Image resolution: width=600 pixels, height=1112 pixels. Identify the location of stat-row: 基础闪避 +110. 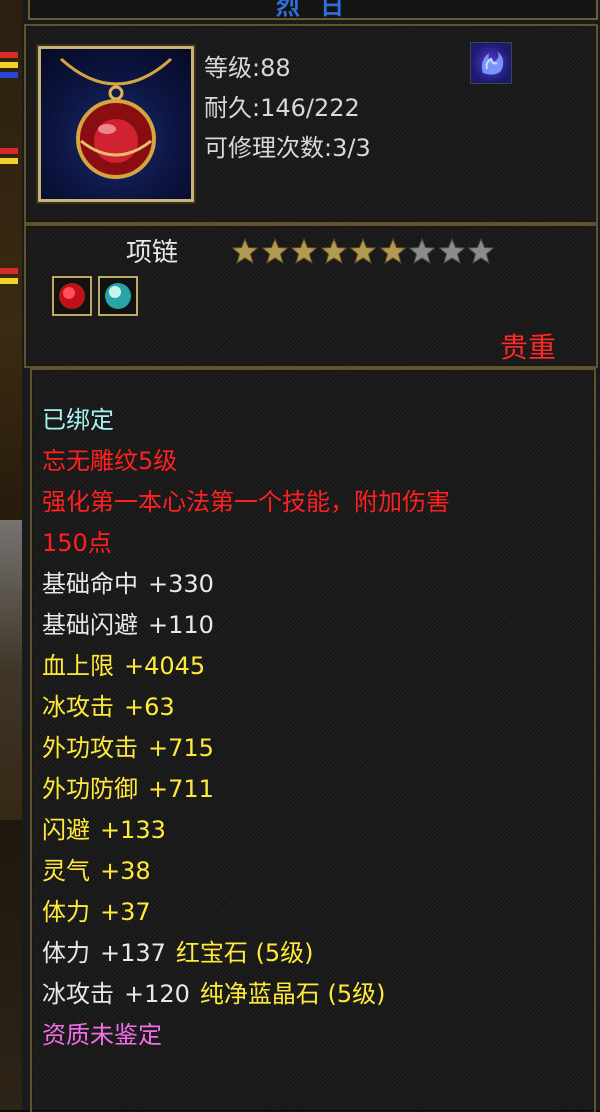
(128, 622).